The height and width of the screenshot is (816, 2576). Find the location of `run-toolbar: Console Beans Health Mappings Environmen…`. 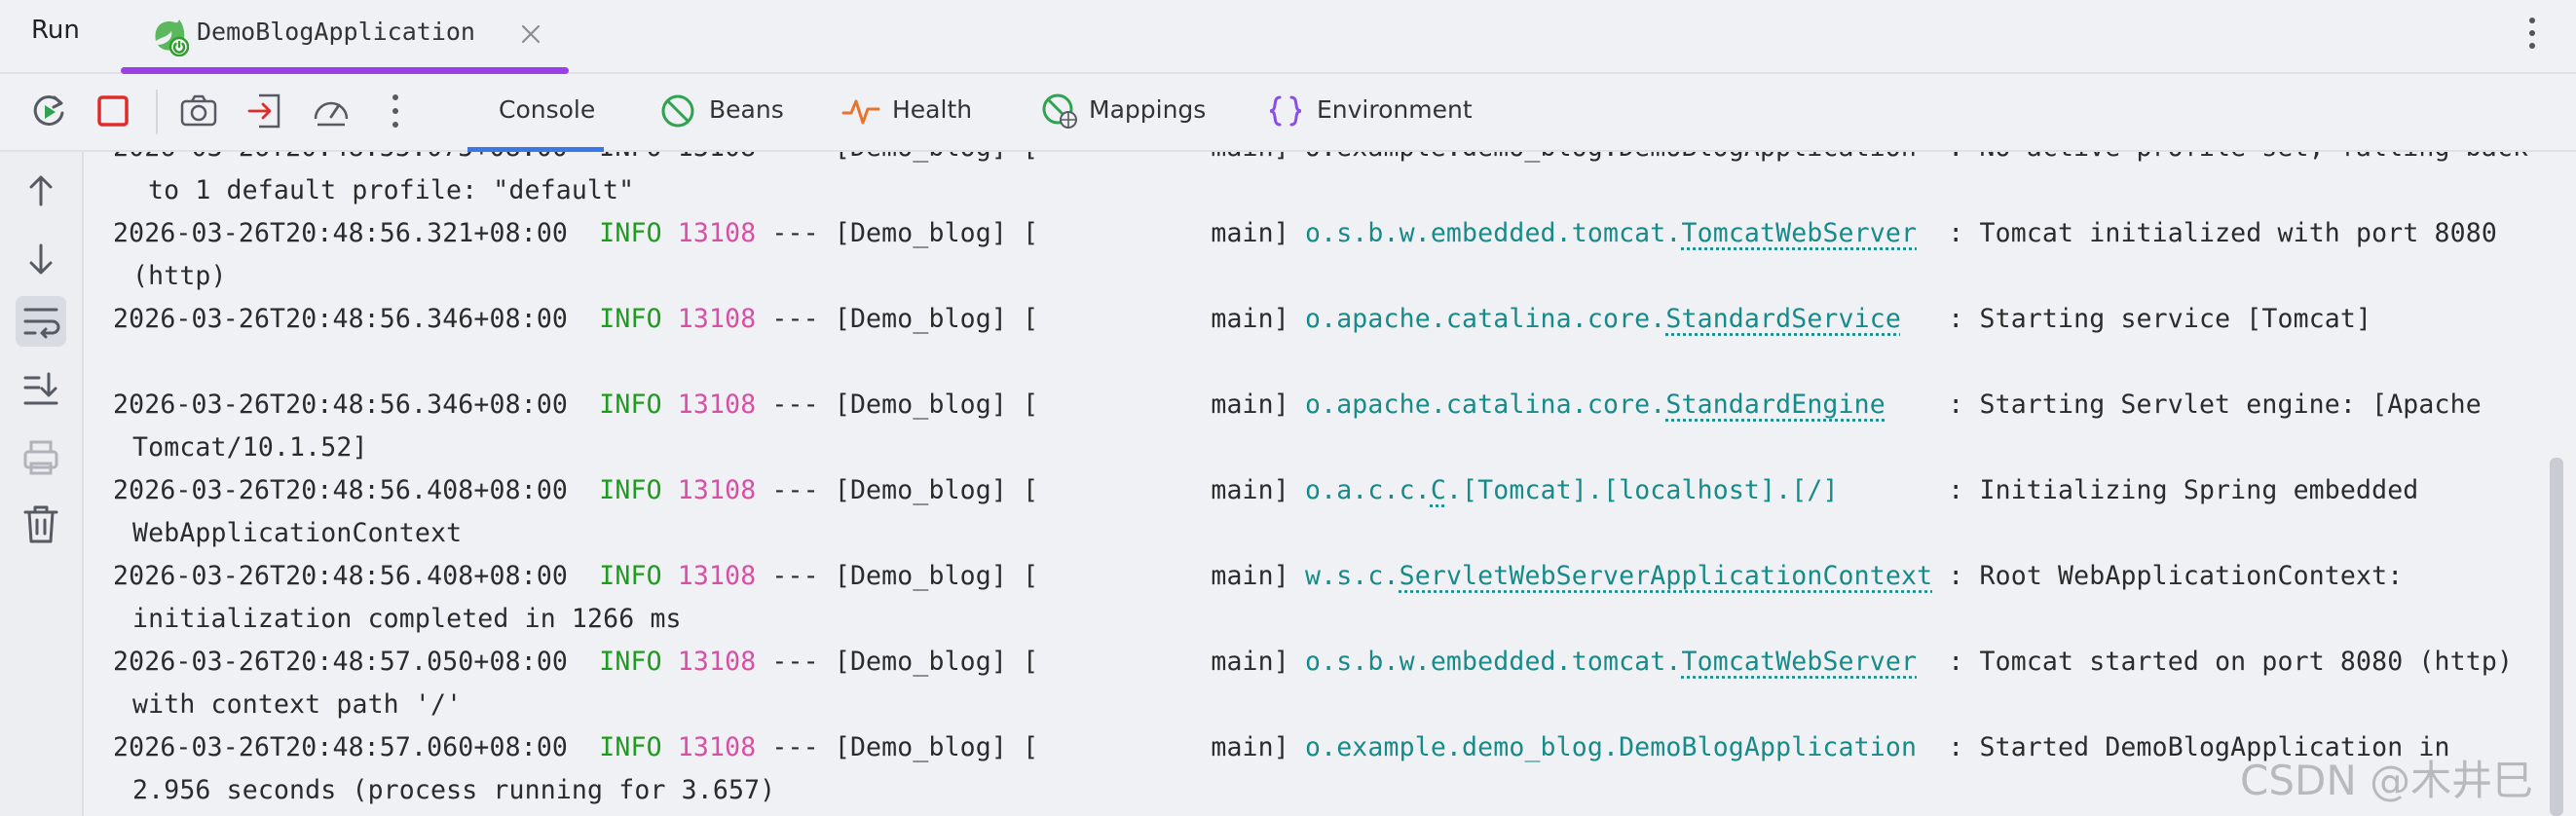

run-toolbar: Console Beans Health Mappings Environmen… is located at coordinates (1288, 113).